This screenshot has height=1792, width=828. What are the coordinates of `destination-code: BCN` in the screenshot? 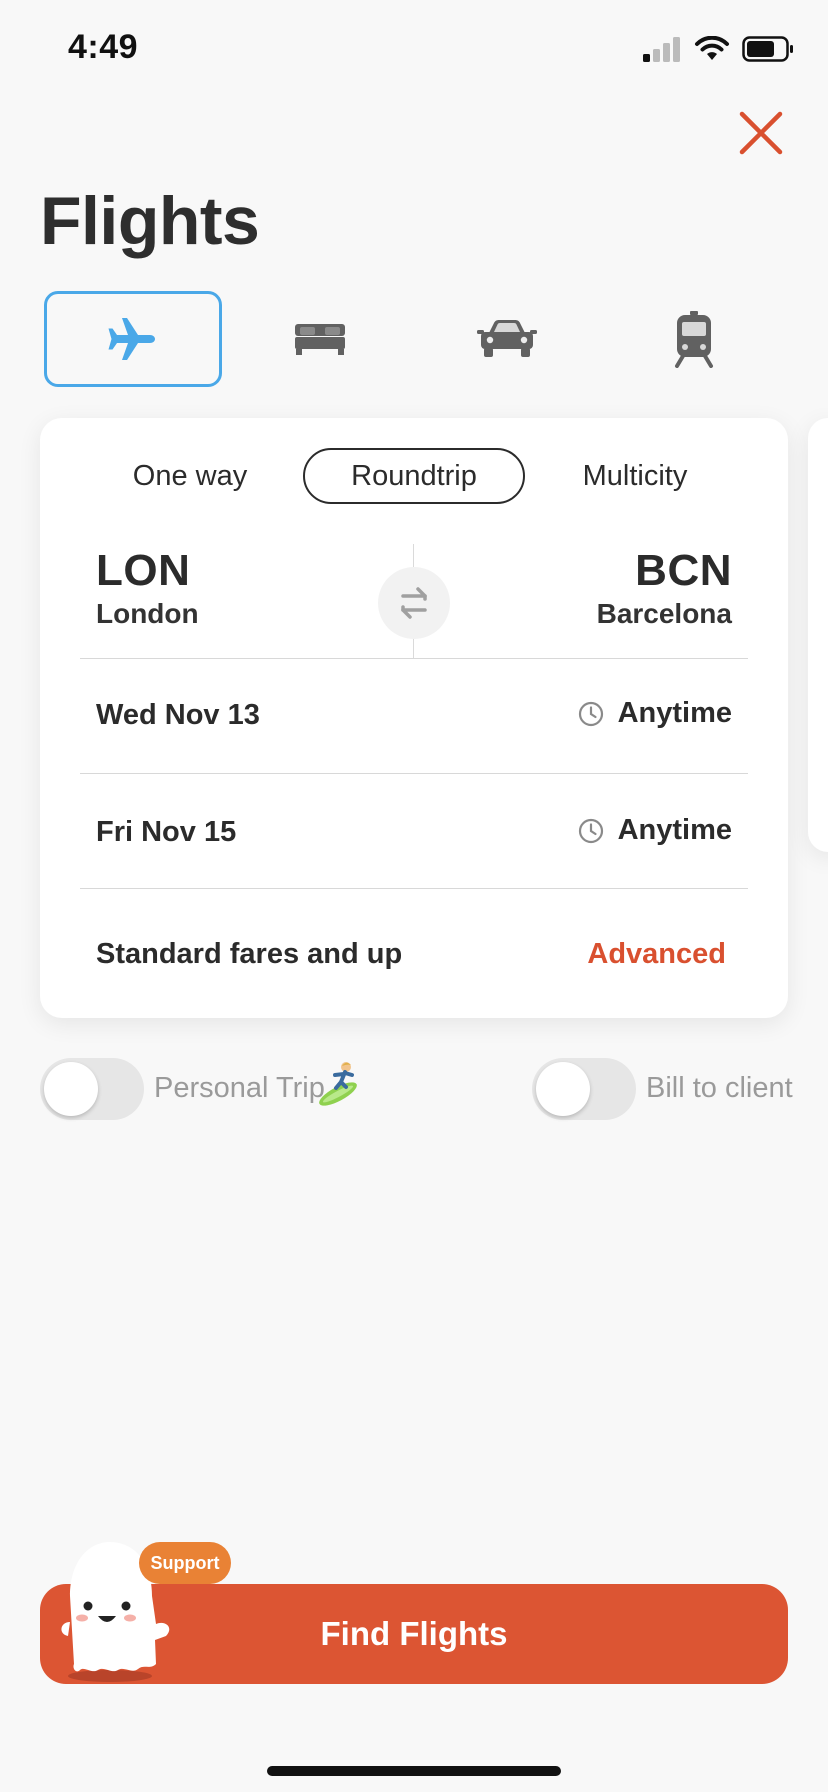 It's located at (683, 570).